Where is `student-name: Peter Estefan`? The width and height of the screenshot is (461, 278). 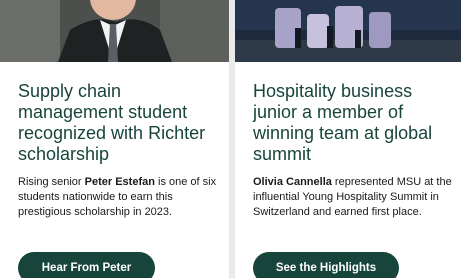 student-name: Peter Estefan is located at coordinates (119, 182).